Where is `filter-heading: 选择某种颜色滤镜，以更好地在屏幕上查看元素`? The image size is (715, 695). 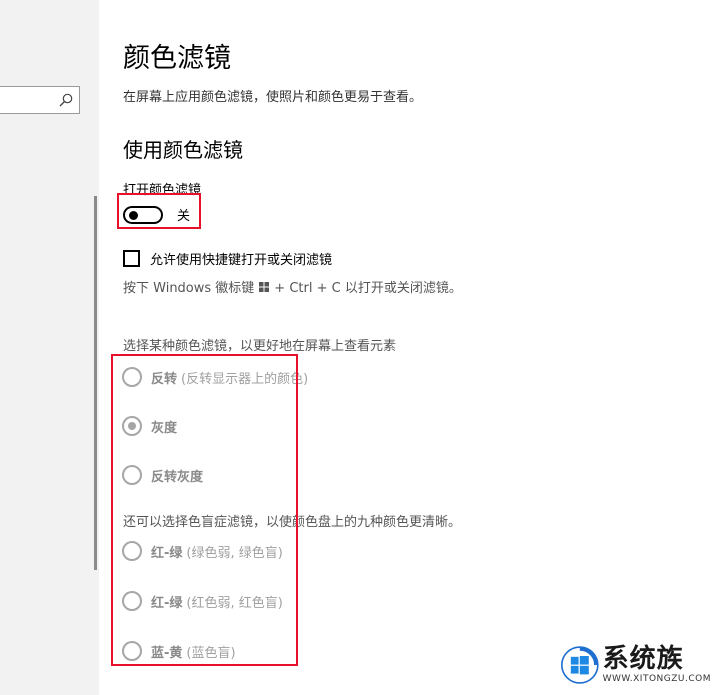
filter-heading: 选择某种颜色滤镜，以更好地在屏幕上查看元素 is located at coordinates (260, 346).